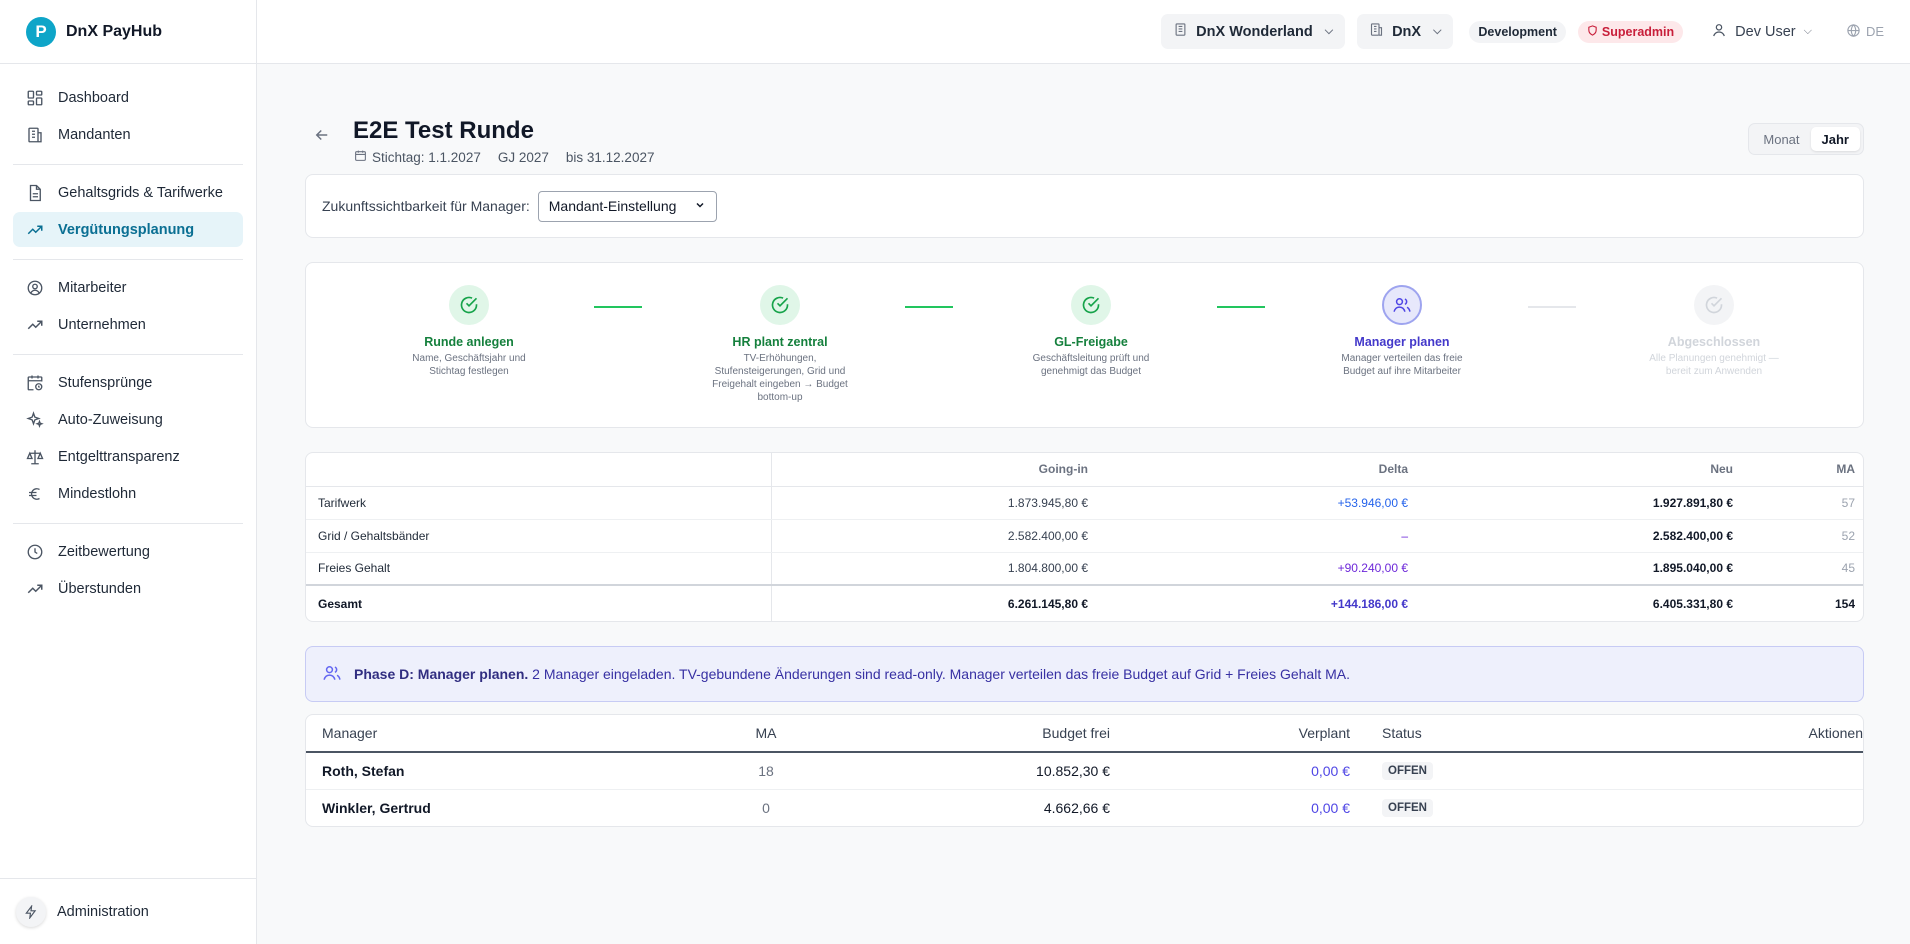  I want to click on row-label: Grid / Gehaltsbänder, so click(539, 536).